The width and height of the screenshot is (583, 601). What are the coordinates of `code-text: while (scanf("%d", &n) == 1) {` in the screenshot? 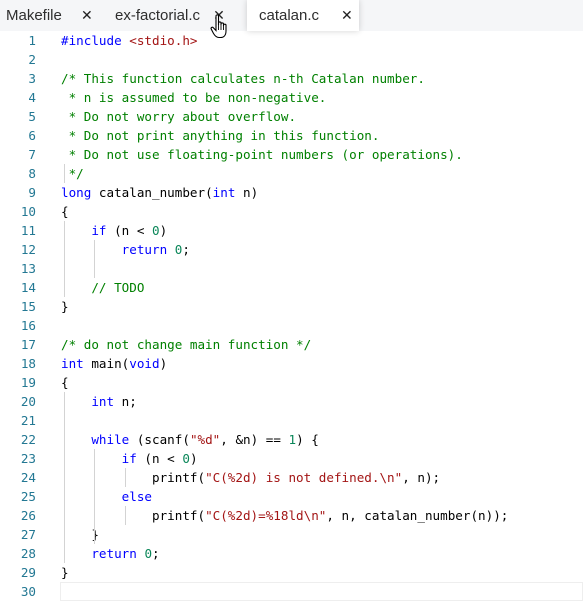 It's located at (190, 439).